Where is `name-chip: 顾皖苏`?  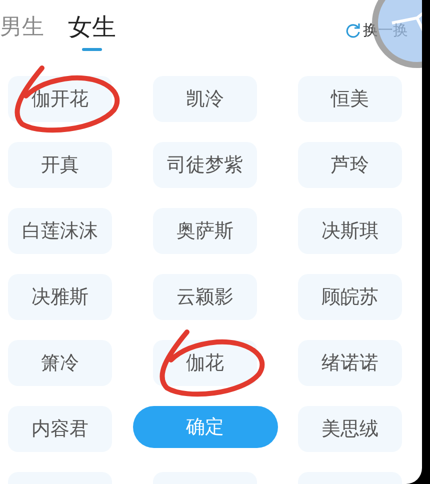
name-chip: 顾皖苏 is located at coordinates (350, 297).